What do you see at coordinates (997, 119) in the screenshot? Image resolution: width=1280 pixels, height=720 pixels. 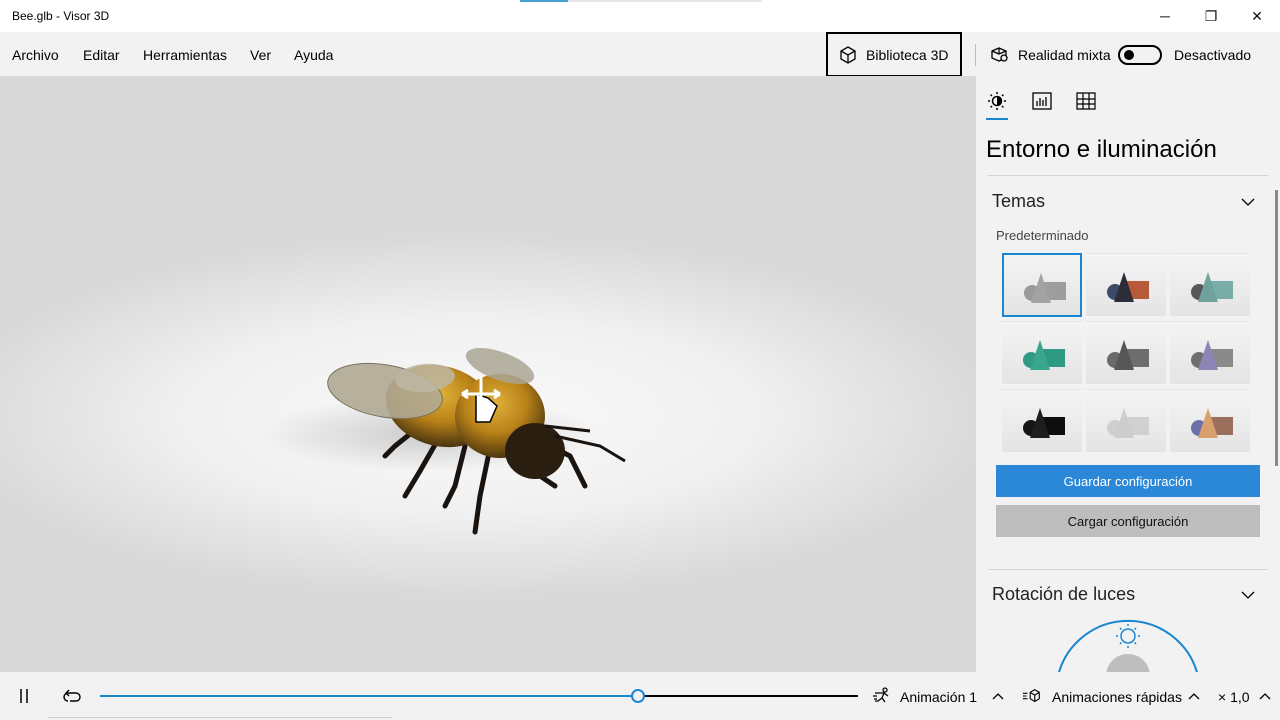 I see `active-tab-indicator` at bounding box center [997, 119].